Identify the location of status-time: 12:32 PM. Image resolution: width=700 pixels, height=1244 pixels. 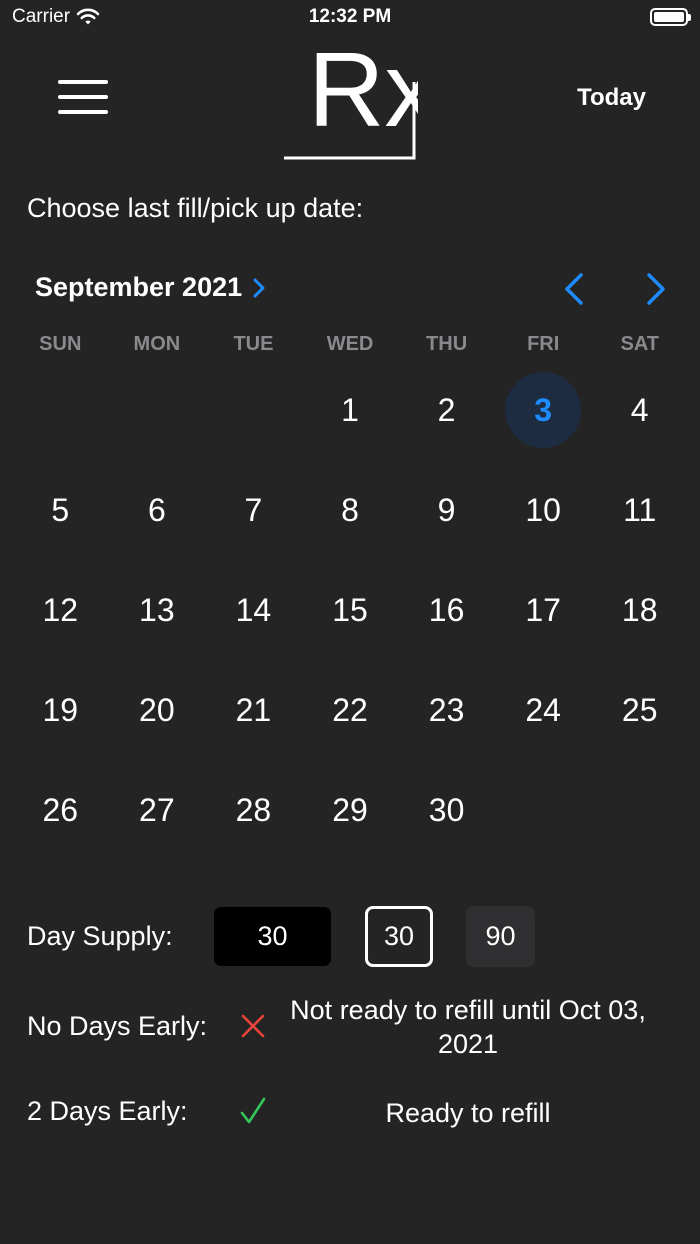
(350, 16).